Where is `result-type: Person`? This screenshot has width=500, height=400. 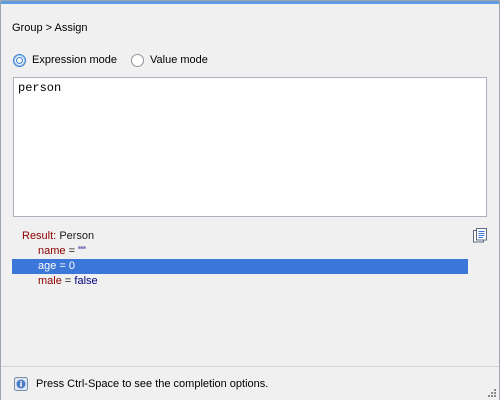
result-type: Person is located at coordinates (77, 236).